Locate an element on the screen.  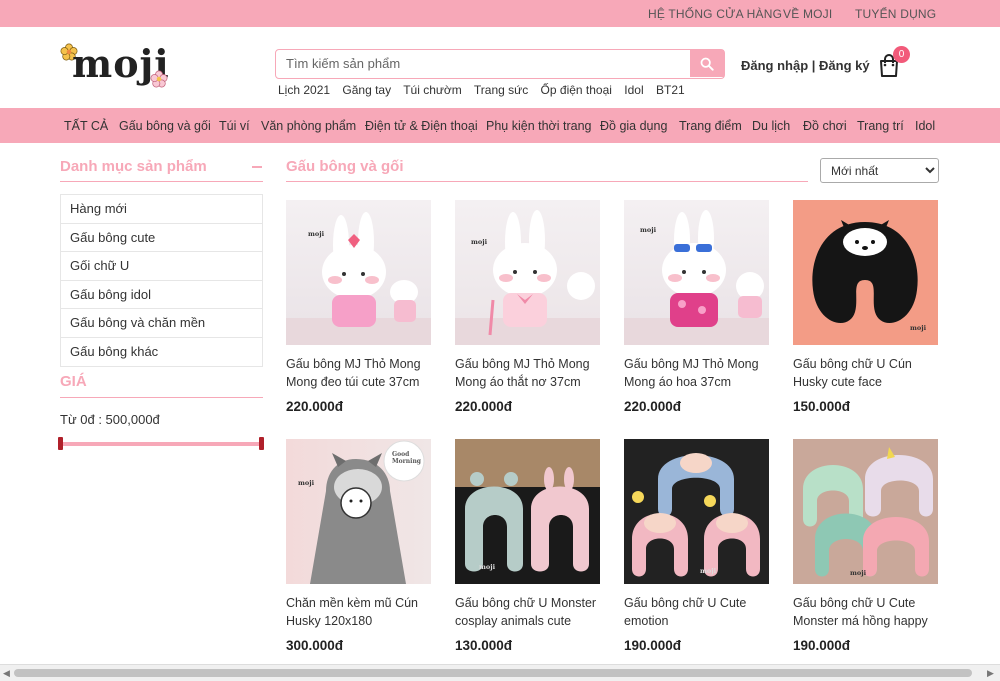
horizontal-scrollbar: ◀ ▶ is located at coordinates (500, 672).